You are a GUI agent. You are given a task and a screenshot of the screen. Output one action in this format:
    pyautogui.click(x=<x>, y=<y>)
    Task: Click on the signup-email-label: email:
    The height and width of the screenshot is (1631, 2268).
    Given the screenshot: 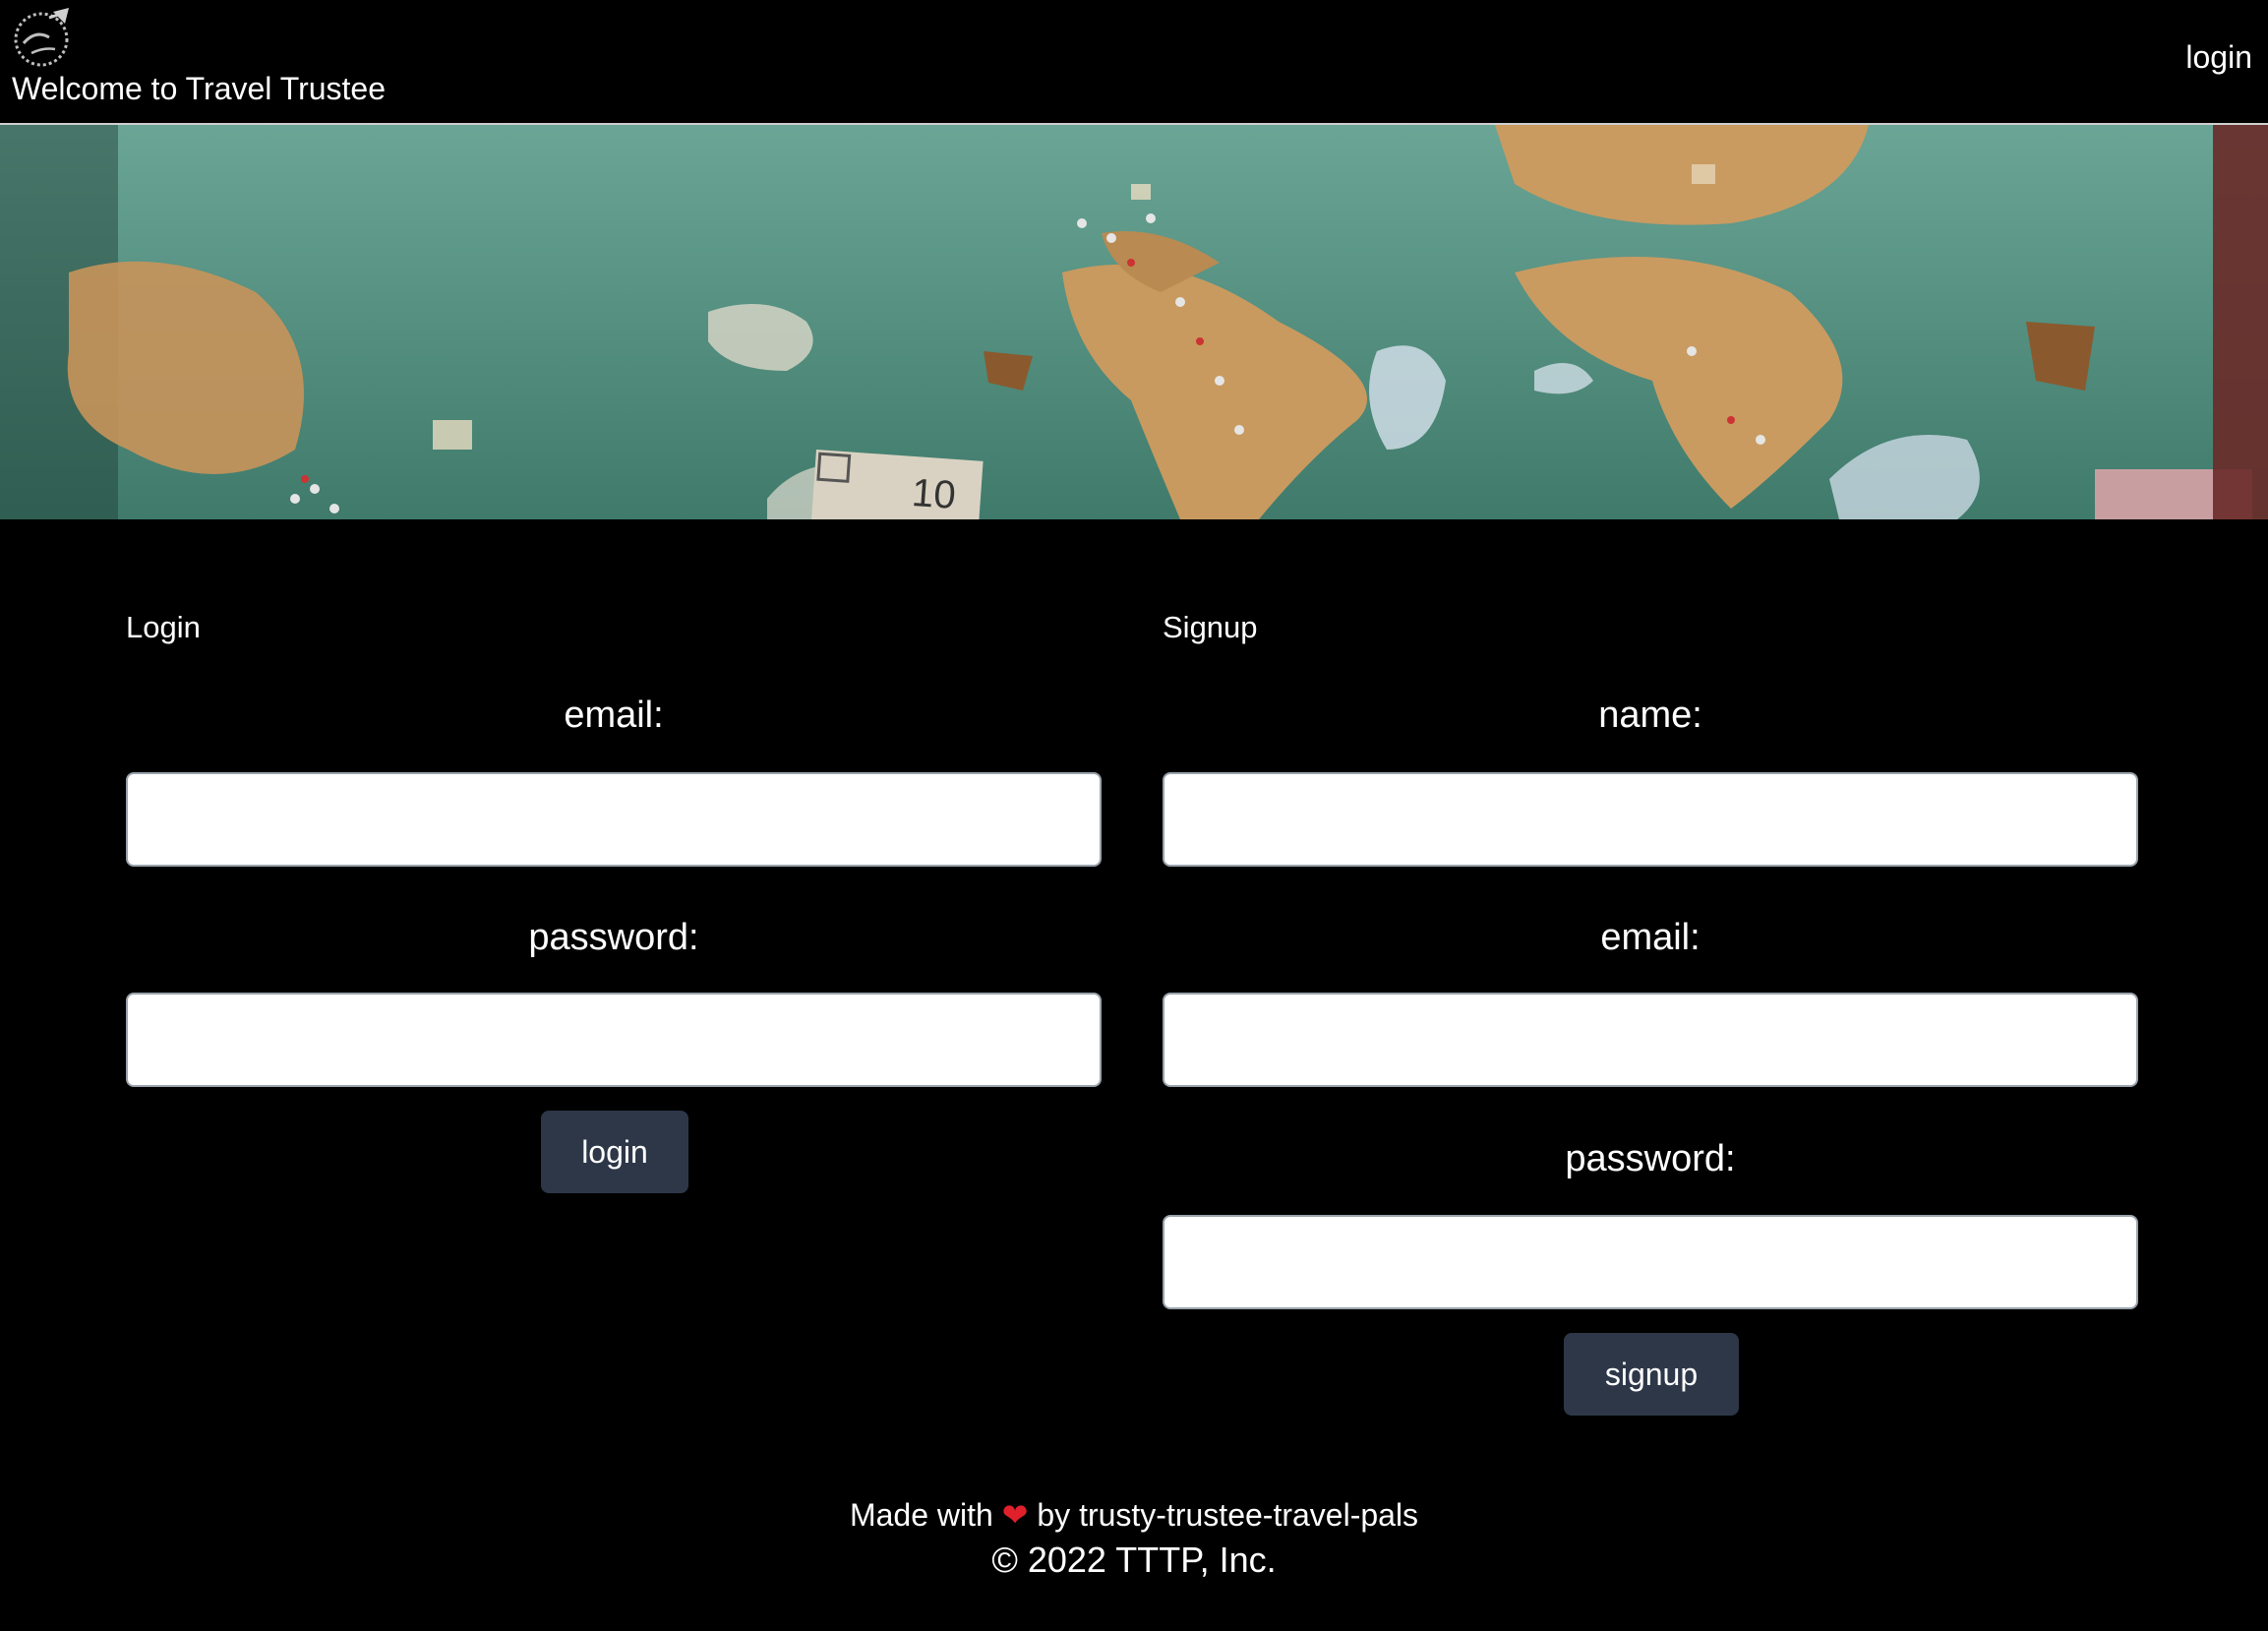 What is the action you would take?
    pyautogui.click(x=1650, y=937)
    